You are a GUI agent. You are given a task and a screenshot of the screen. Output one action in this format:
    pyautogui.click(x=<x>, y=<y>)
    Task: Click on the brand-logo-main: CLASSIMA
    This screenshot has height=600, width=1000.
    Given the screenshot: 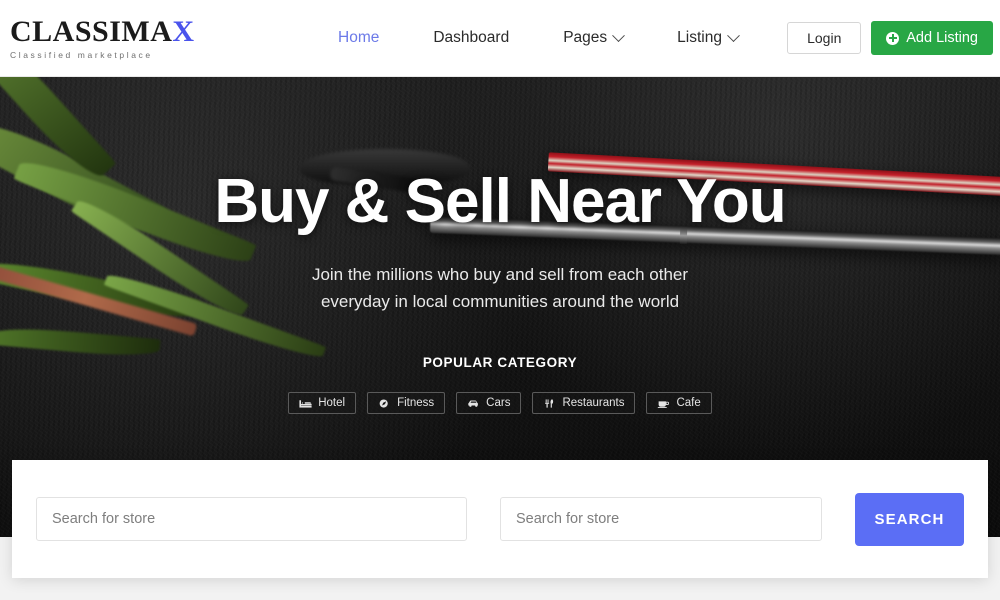 What is the action you would take?
    pyautogui.click(x=91, y=31)
    